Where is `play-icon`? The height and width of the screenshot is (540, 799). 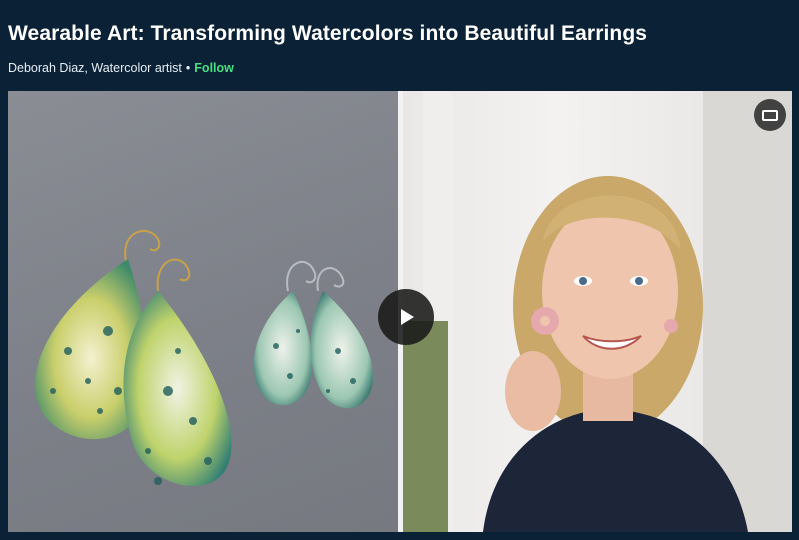 play-icon is located at coordinates (407, 317).